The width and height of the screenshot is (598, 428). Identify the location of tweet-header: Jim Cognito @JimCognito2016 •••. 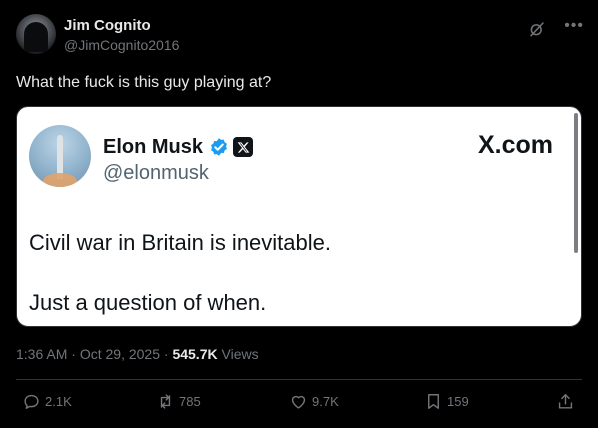
(300, 36).